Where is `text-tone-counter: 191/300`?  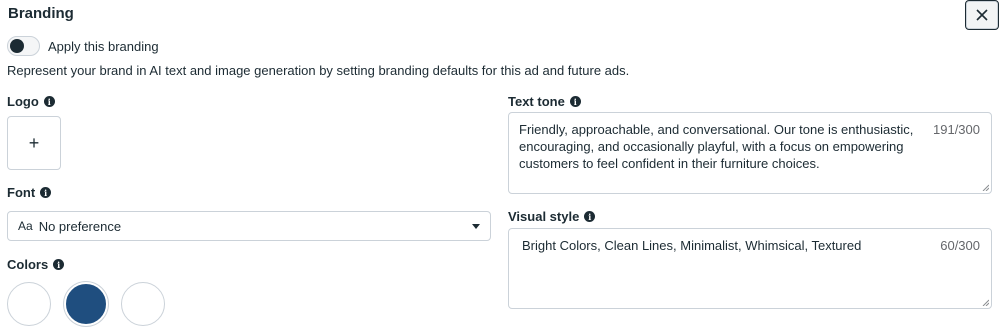
text-tone-counter: 191/300 is located at coordinates (956, 129).